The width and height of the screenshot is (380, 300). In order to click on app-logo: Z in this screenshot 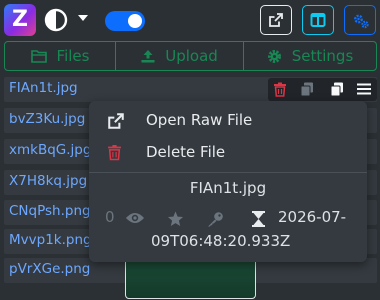, I will do `click(20, 20)`.